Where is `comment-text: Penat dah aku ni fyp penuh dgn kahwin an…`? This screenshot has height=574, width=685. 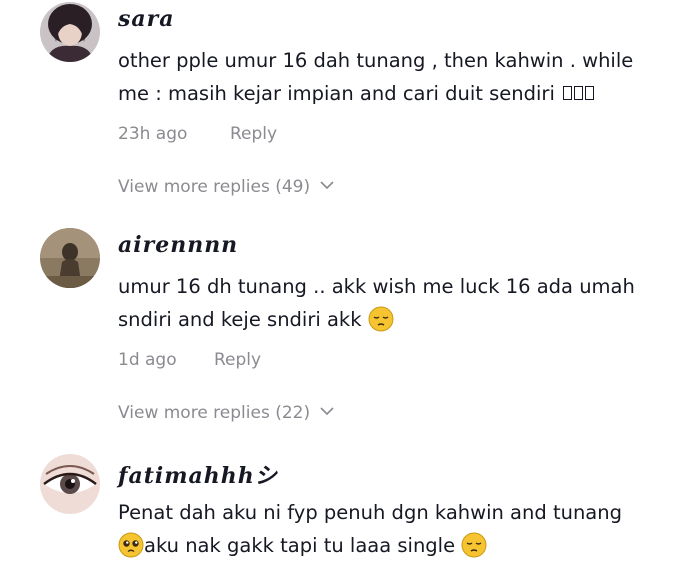 comment-text: Penat dah aku ni fyp penuh dgn kahwin an… is located at coordinates (398, 529).